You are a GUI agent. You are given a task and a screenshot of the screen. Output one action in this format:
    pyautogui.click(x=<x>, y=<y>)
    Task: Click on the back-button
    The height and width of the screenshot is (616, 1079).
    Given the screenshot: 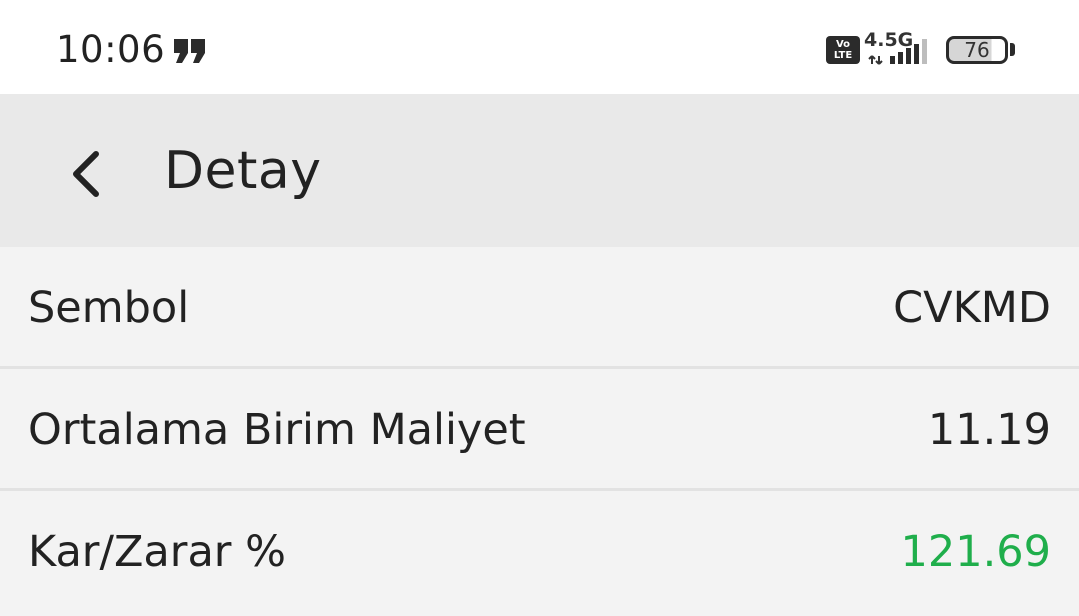 What is the action you would take?
    pyautogui.click(x=87, y=174)
    